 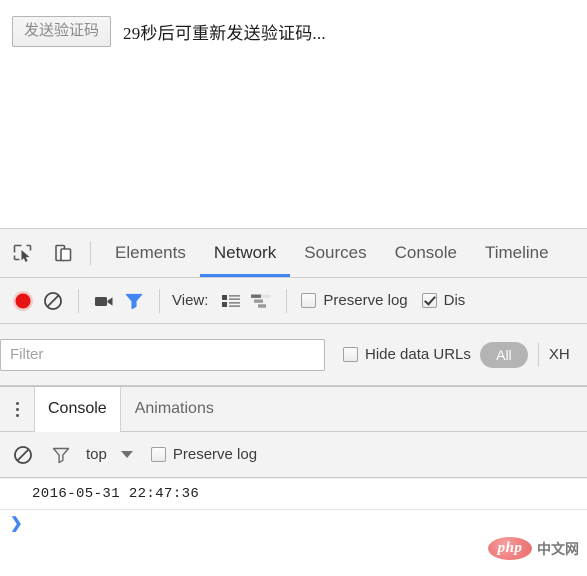 What do you see at coordinates (62, 31) in the screenshot?
I see `send-verification-code-button: 发送验证码` at bounding box center [62, 31].